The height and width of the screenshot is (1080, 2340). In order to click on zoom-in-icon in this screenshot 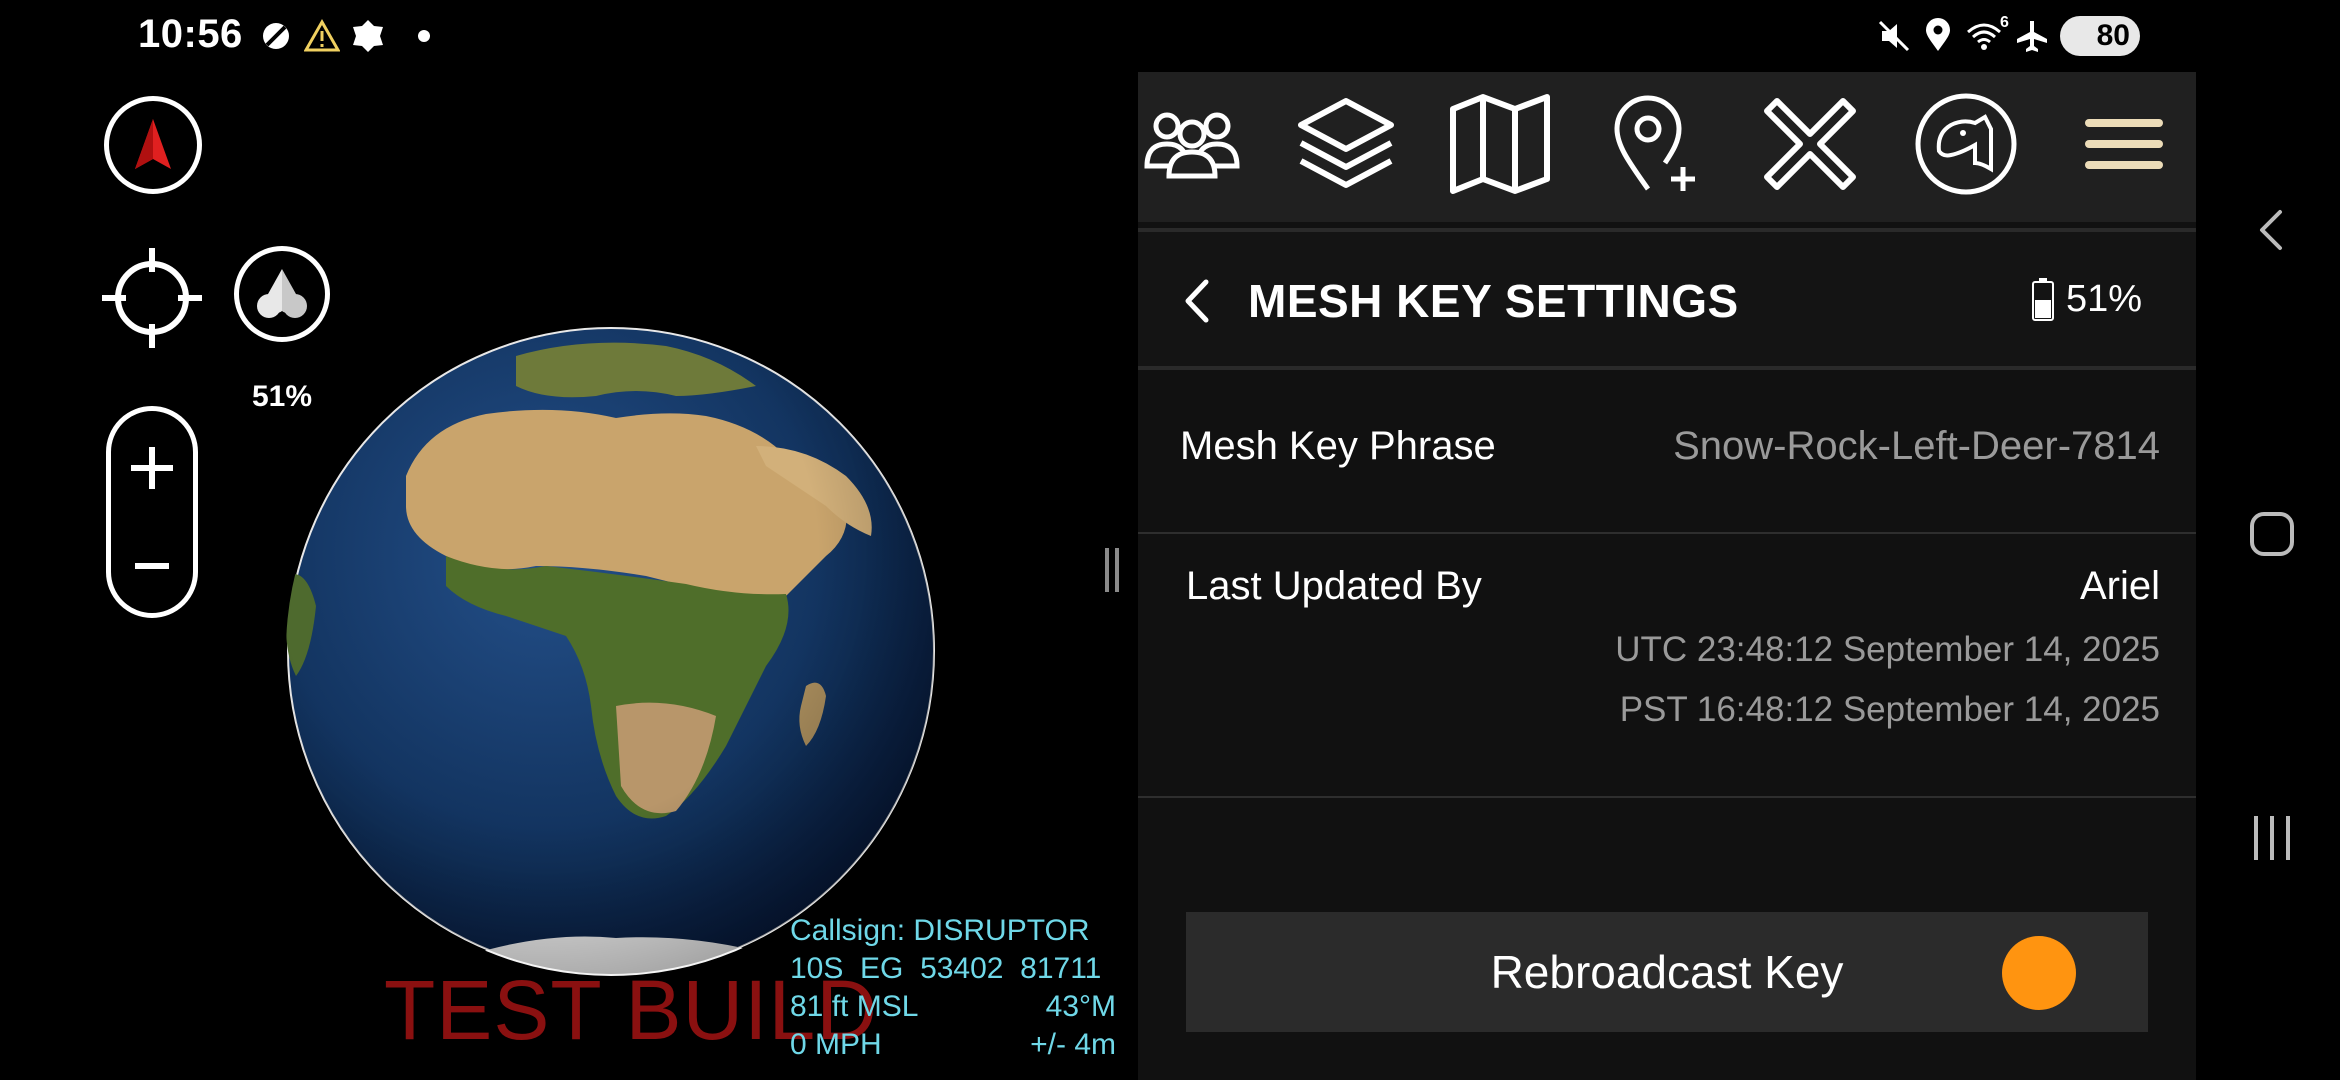, I will do `click(152, 468)`.